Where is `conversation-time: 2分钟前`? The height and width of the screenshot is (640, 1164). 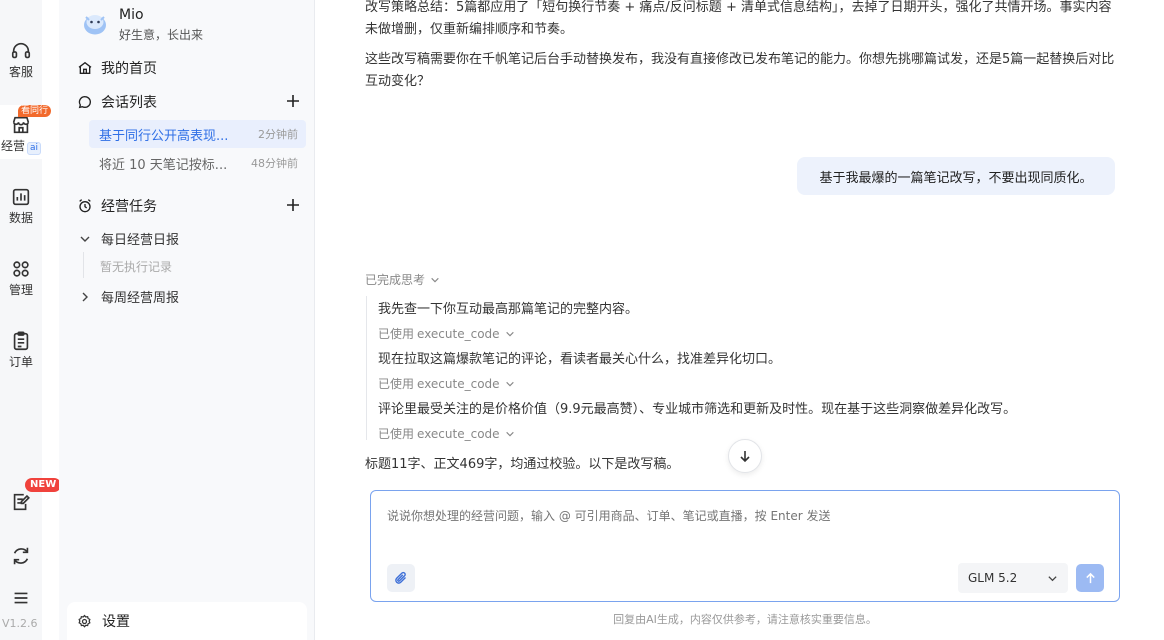
conversation-time: 2分钟前 is located at coordinates (278, 134).